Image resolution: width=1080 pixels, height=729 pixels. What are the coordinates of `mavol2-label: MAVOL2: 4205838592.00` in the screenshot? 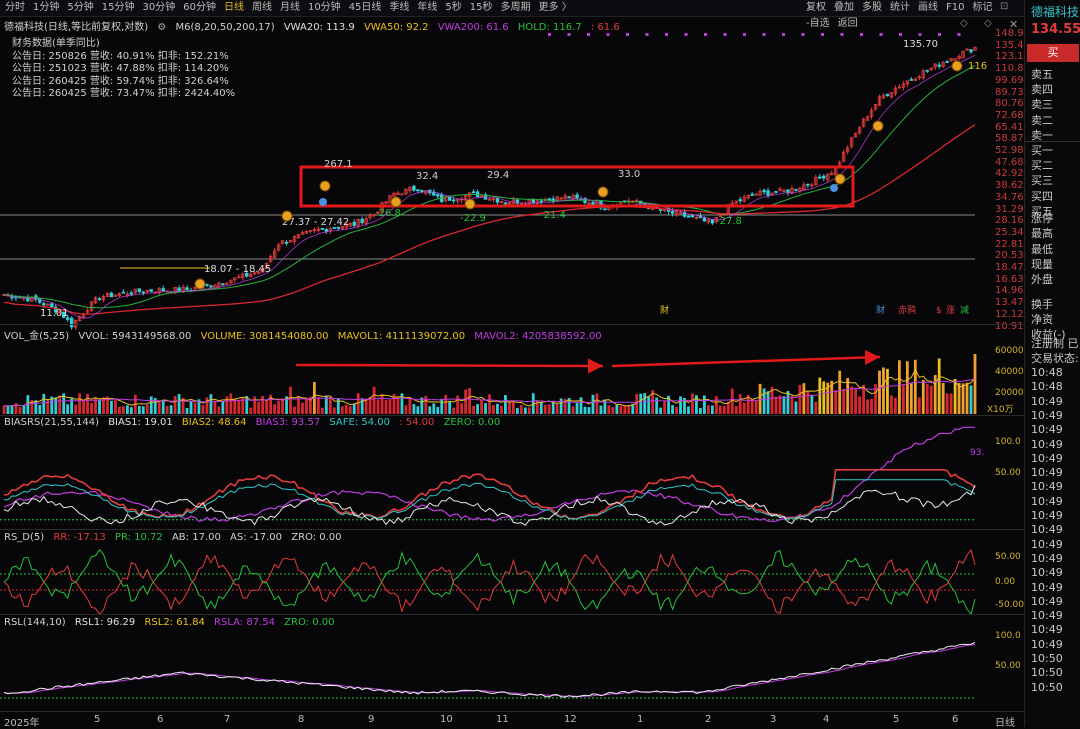 It's located at (538, 336).